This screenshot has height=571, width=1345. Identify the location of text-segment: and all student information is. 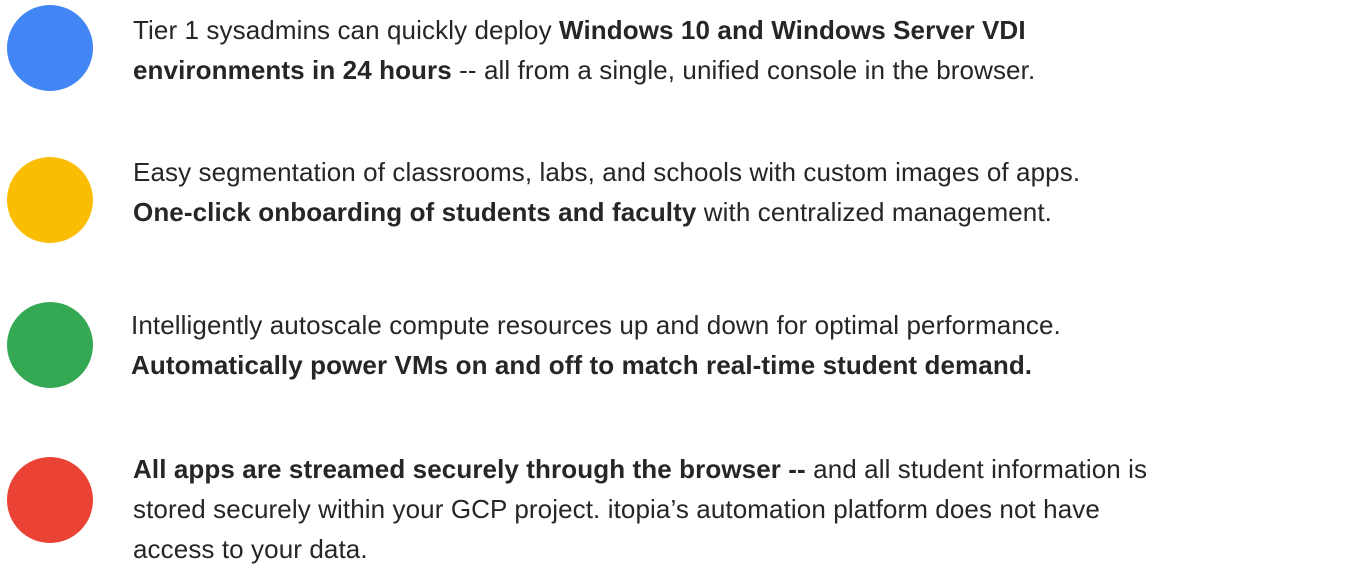
(976, 469).